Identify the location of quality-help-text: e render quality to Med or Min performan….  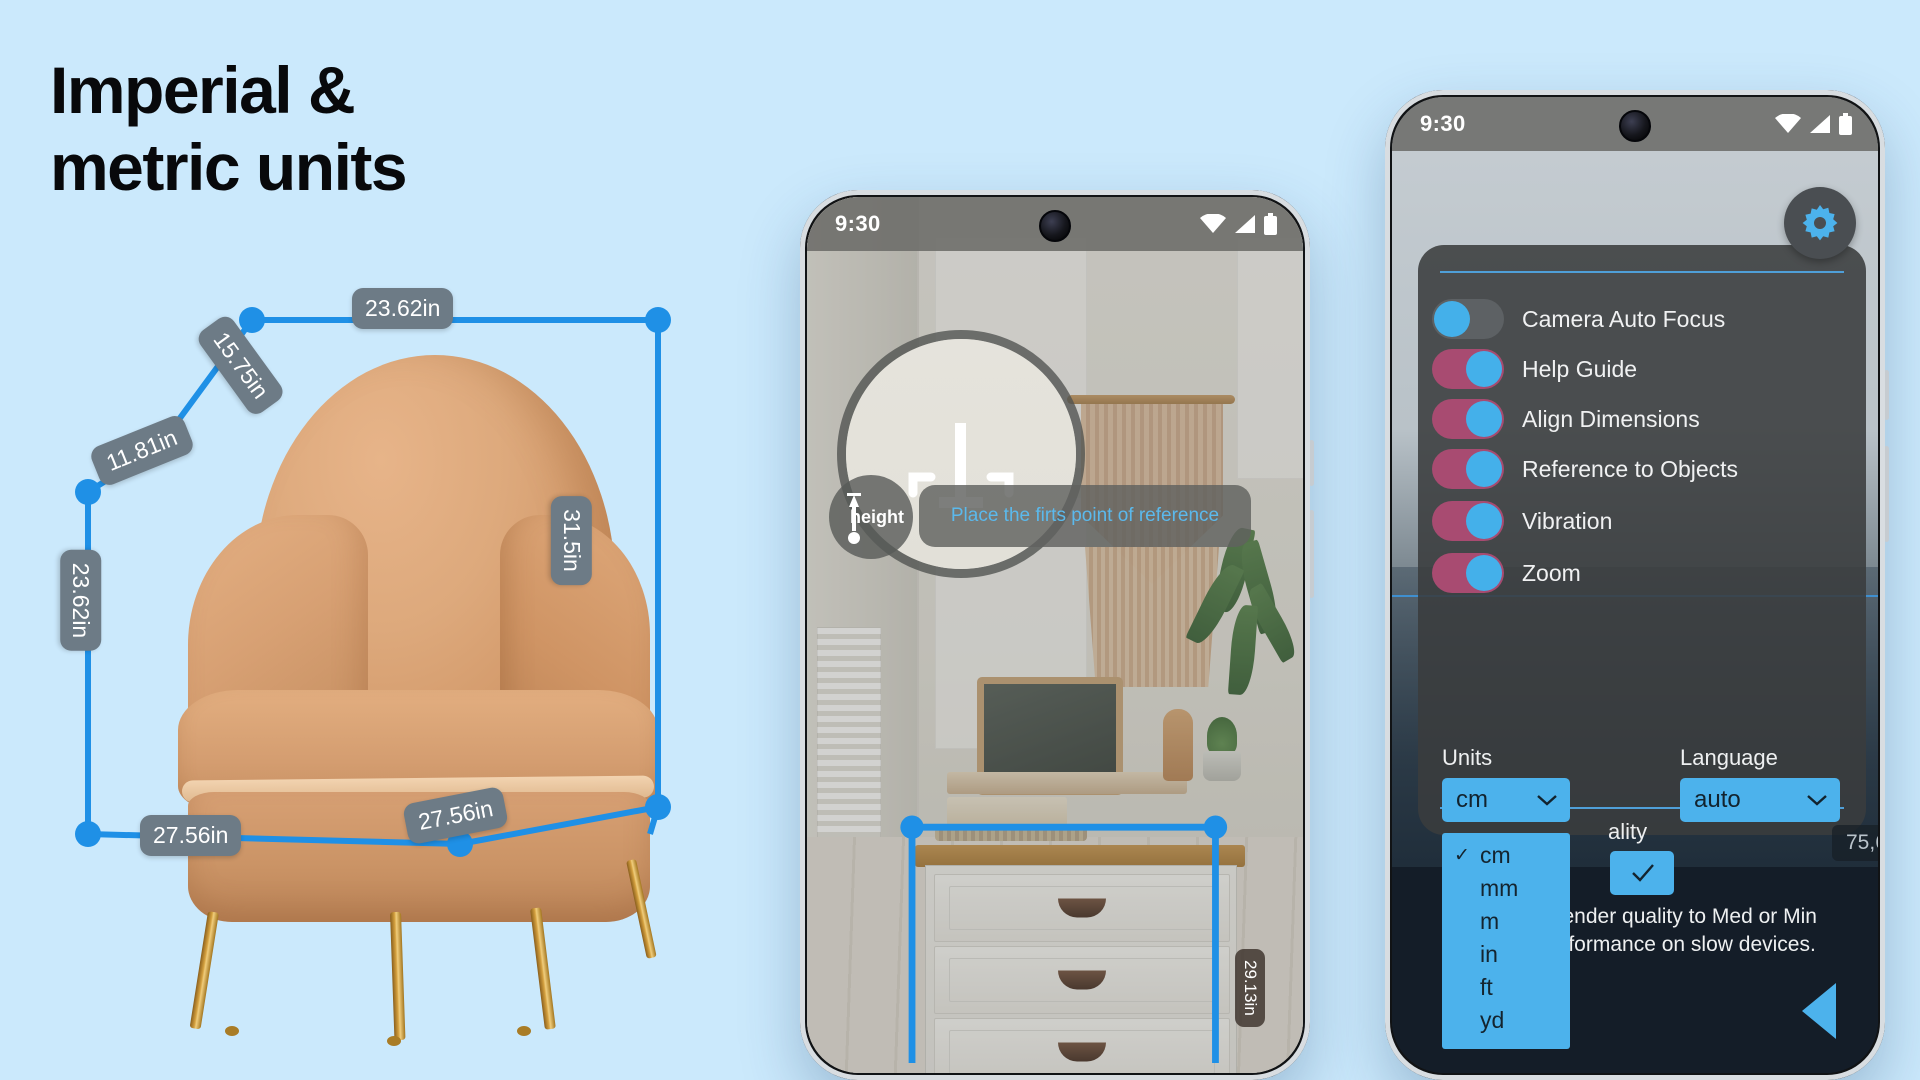
(1708, 931).